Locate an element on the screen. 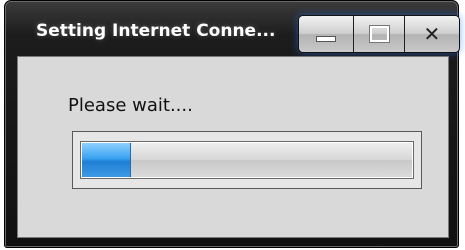  maximize-button is located at coordinates (379, 34).